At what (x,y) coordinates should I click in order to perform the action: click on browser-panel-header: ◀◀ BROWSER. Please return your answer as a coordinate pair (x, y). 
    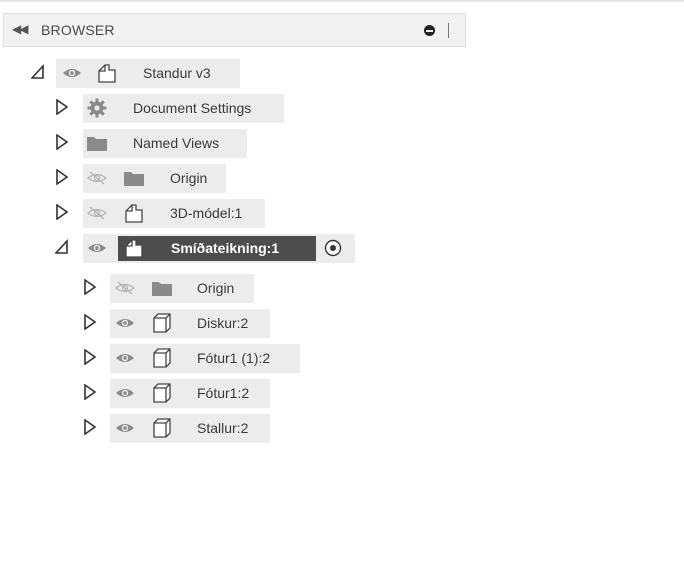
    Looking at the image, I should click on (234, 30).